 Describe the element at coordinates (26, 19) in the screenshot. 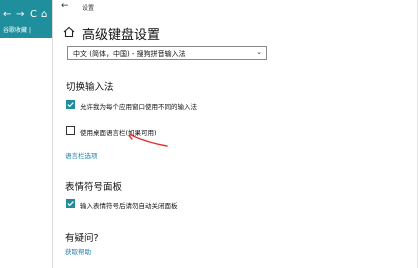

I see `browser-toolbar: ← → C ⌂ 谷歌收藏 |` at that location.